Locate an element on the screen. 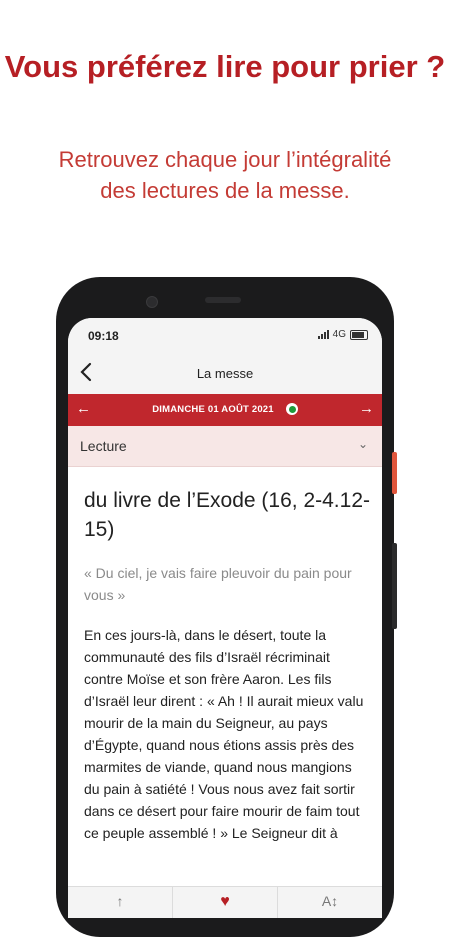 This screenshot has width=450, height=937. reading-selector: Lecture ⌄ is located at coordinates (225, 446).